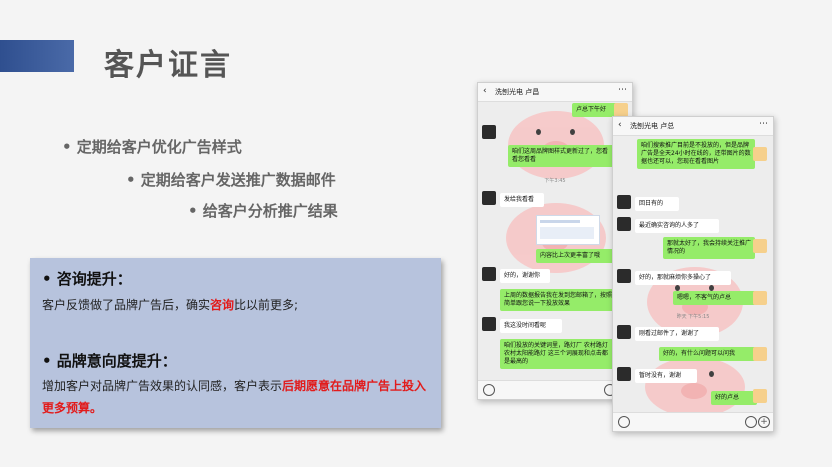 Image resolution: width=832 pixels, height=467 pixels. Describe the element at coordinates (109, 361) in the screenshot. I see `brand-heading: • 品牌意向度提升：` at that location.